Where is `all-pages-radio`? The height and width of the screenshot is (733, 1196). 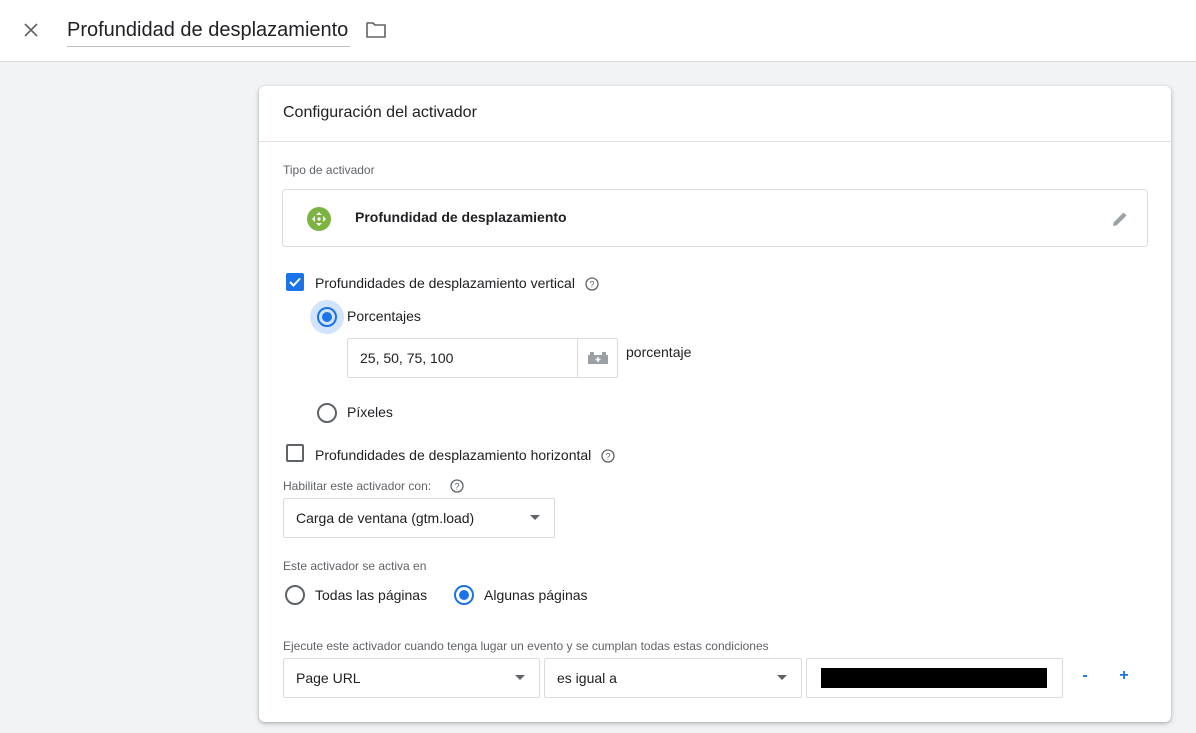 all-pages-radio is located at coordinates (295, 595).